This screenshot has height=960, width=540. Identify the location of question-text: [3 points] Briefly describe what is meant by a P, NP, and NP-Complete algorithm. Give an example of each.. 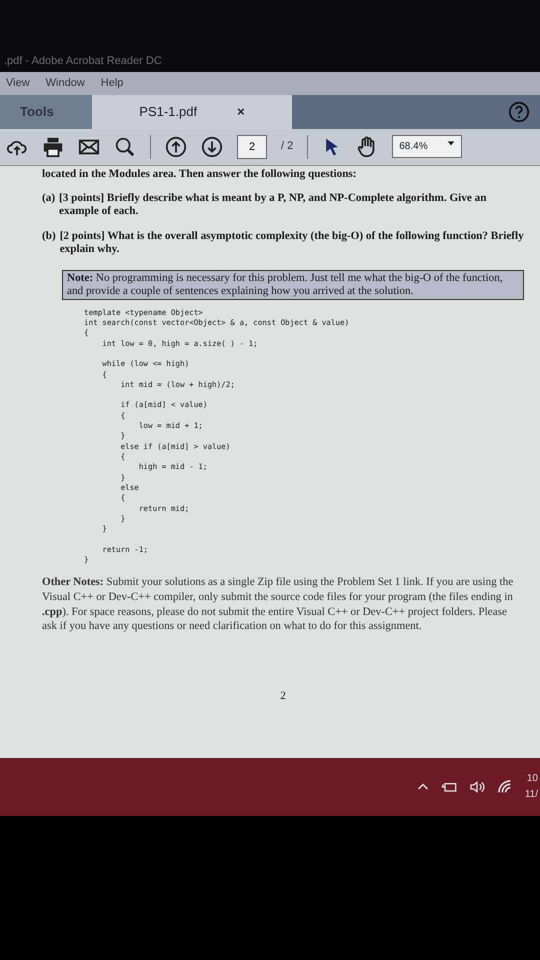
(273, 205).